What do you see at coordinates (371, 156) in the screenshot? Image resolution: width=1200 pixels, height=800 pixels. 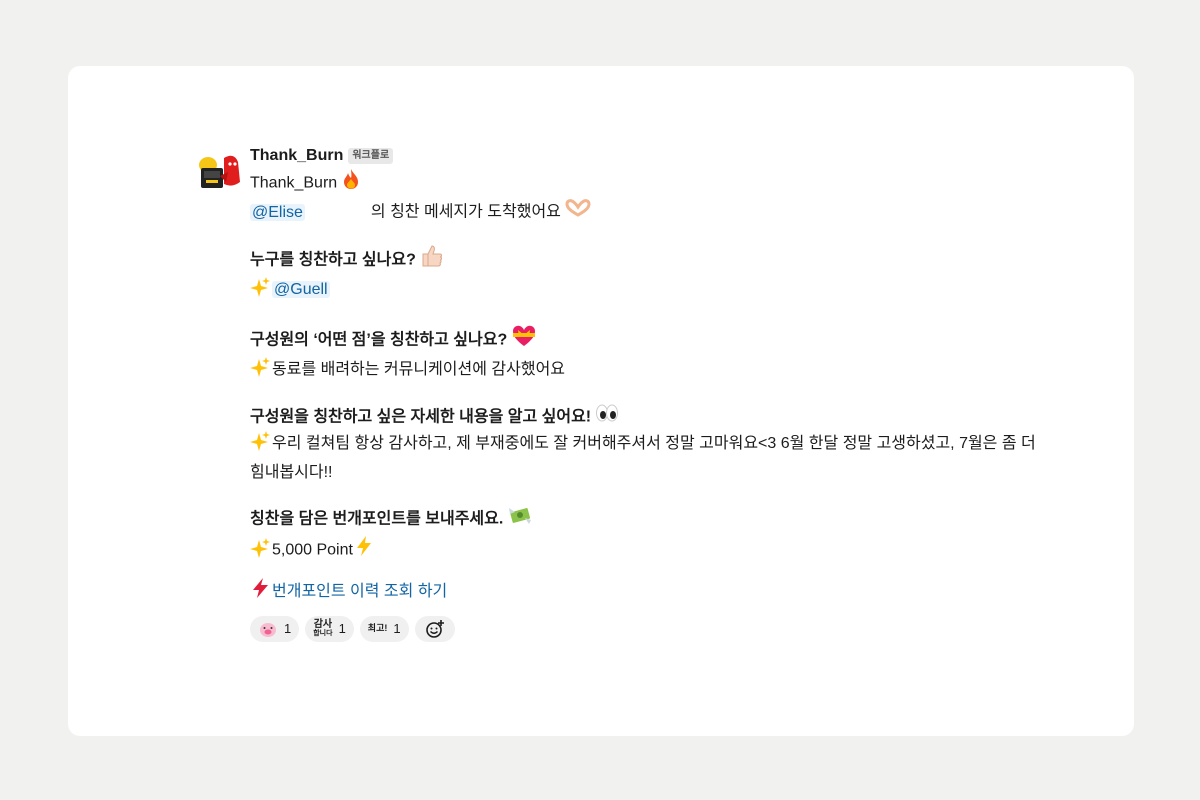 I see `app-badge: 워크플로` at bounding box center [371, 156].